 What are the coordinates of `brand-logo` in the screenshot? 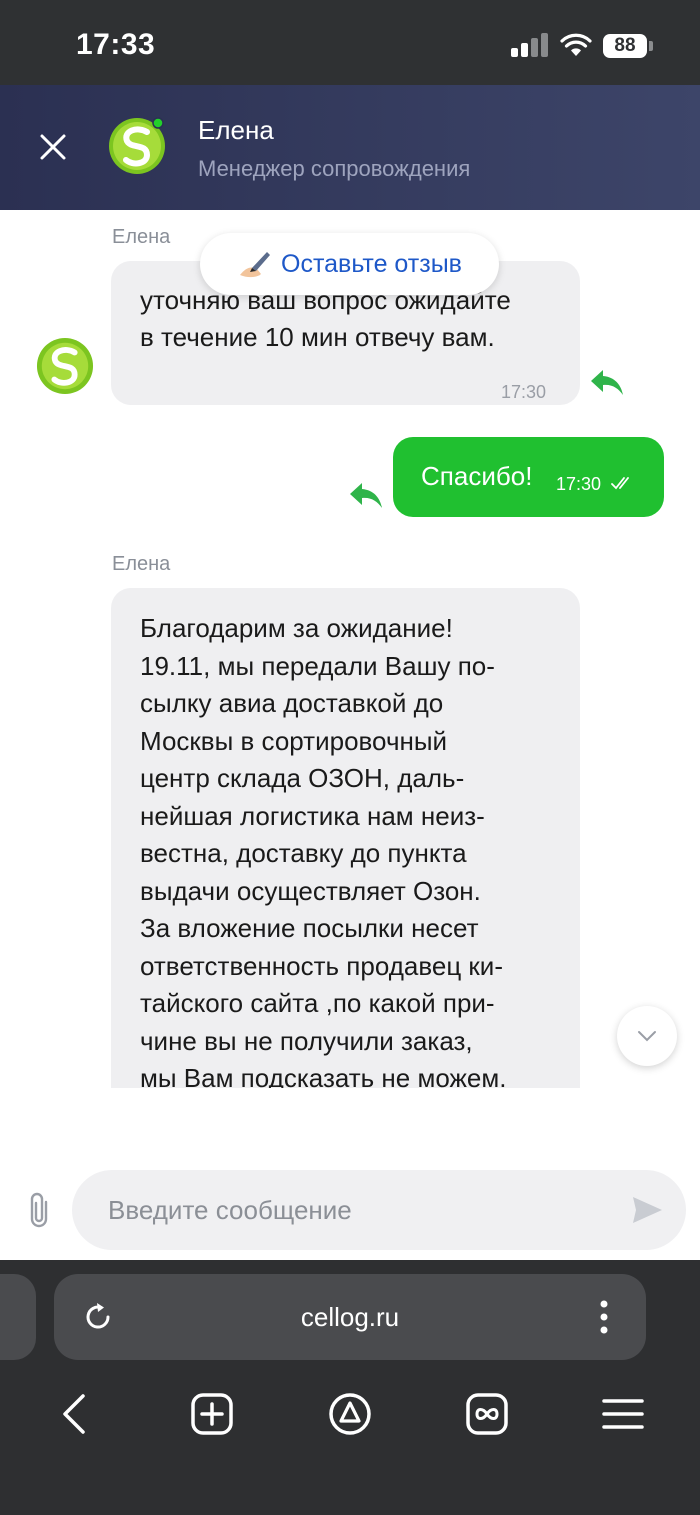 It's located at (137, 145).